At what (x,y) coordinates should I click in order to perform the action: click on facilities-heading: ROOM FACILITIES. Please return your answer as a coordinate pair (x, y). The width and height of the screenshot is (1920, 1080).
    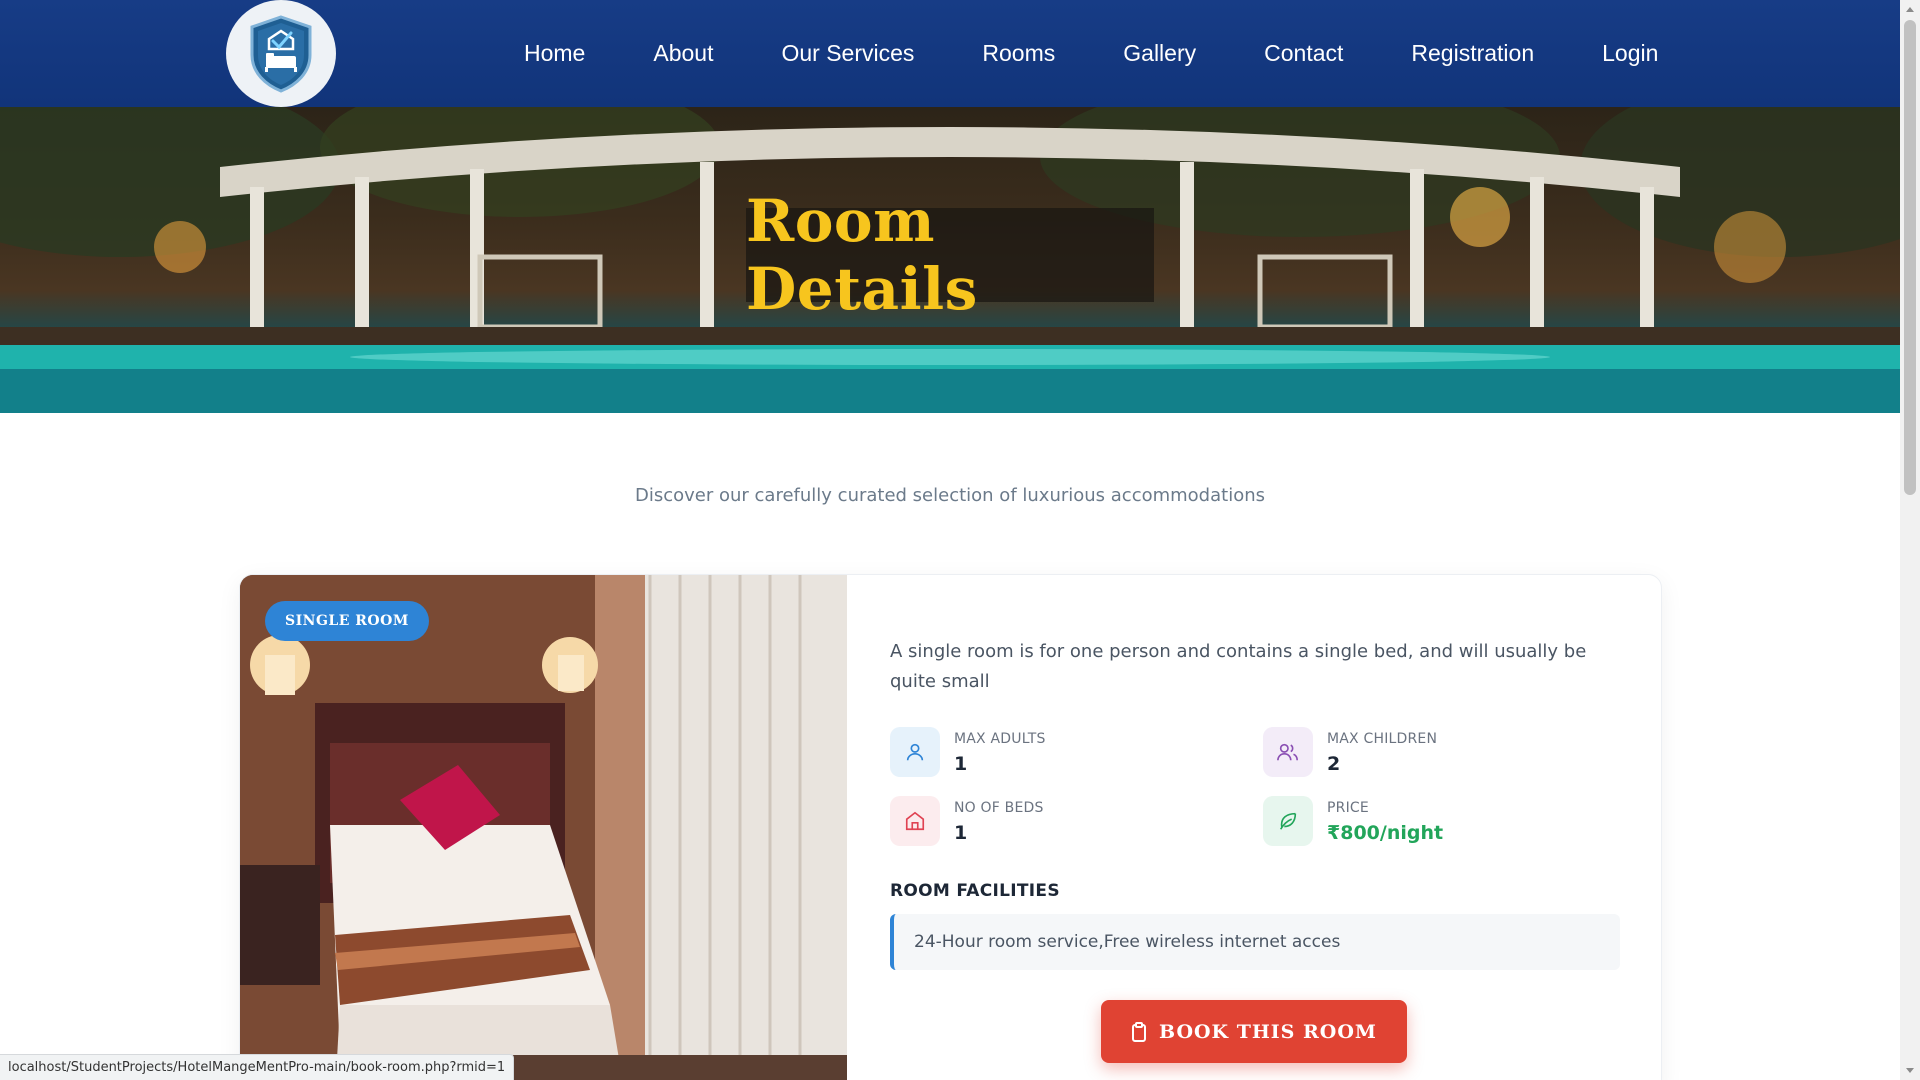
    Looking at the image, I should click on (975, 891).